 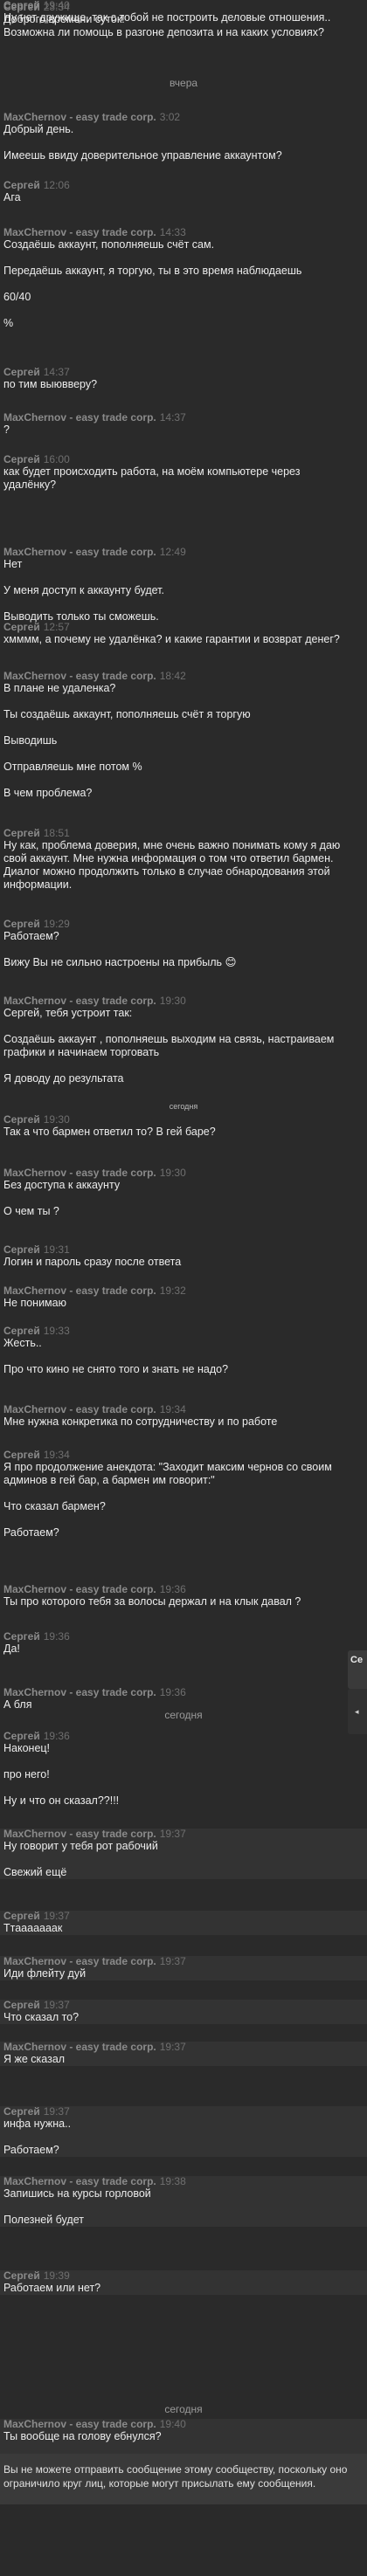 I want to click on message-item: Сергей 19:36 Да!, so click(x=182, y=1643).